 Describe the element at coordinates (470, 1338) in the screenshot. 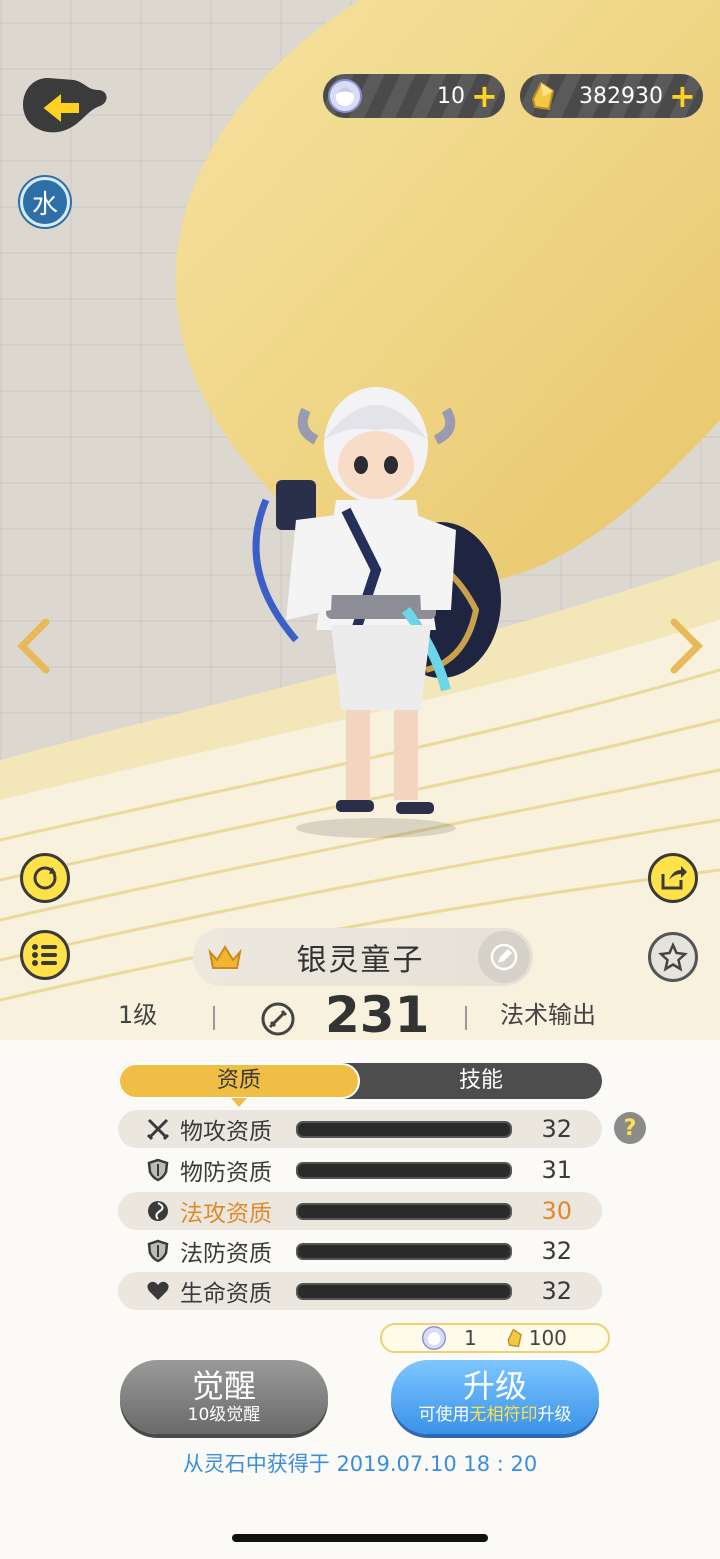

I see `cost-spirit: 1` at that location.